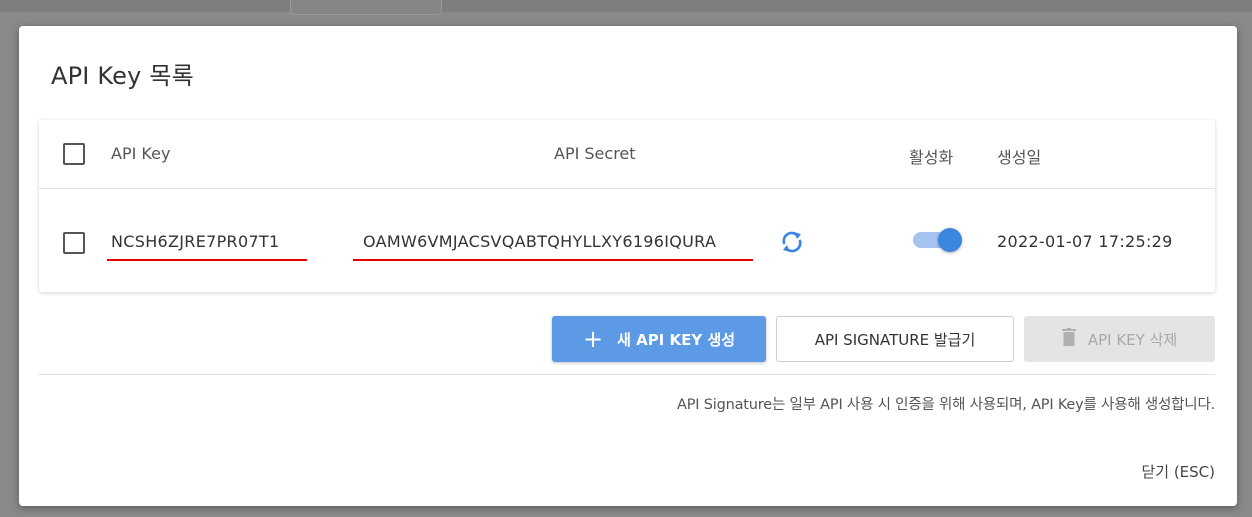 This screenshot has width=1252, height=517. Describe the element at coordinates (1019, 157) in the screenshot. I see `column-header-created: 생성일` at that location.